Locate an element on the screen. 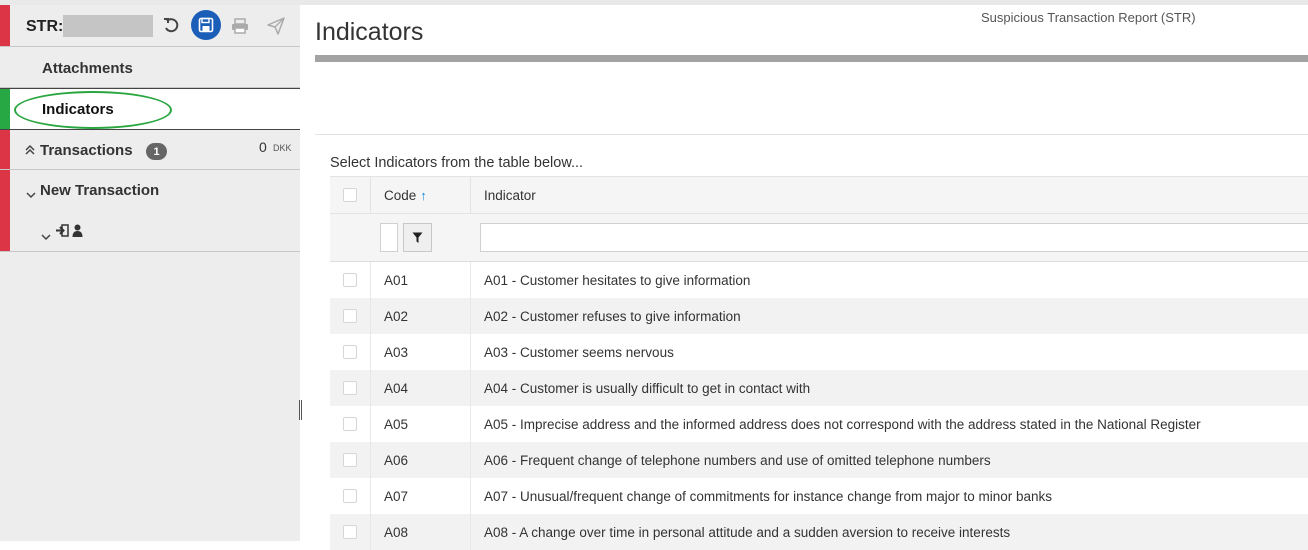 The height and width of the screenshot is (550, 1308). undo-icon is located at coordinates (171, 26).